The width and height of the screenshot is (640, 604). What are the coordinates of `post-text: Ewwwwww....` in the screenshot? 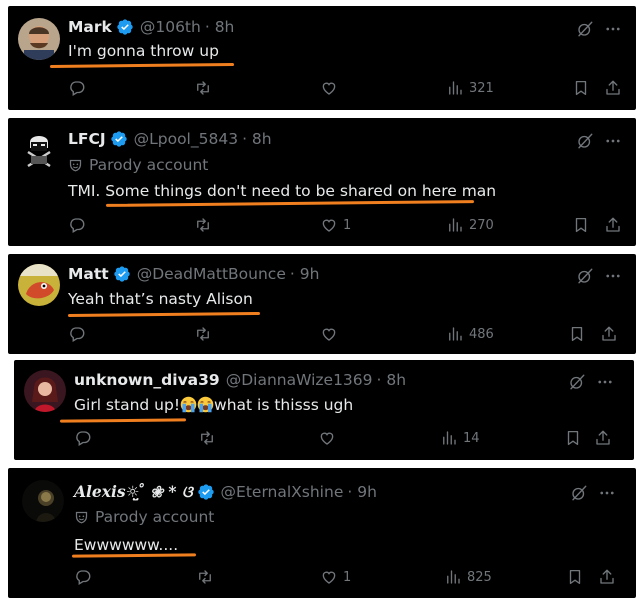 It's located at (126, 545).